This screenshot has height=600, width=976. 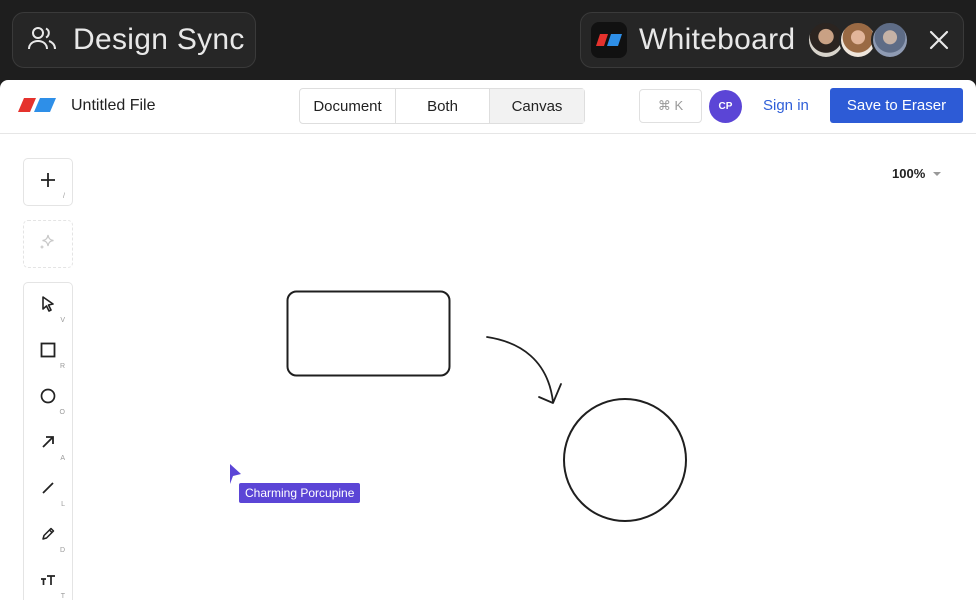 What do you see at coordinates (670, 106) in the screenshot?
I see `command-palette-button: ⌘ K` at bounding box center [670, 106].